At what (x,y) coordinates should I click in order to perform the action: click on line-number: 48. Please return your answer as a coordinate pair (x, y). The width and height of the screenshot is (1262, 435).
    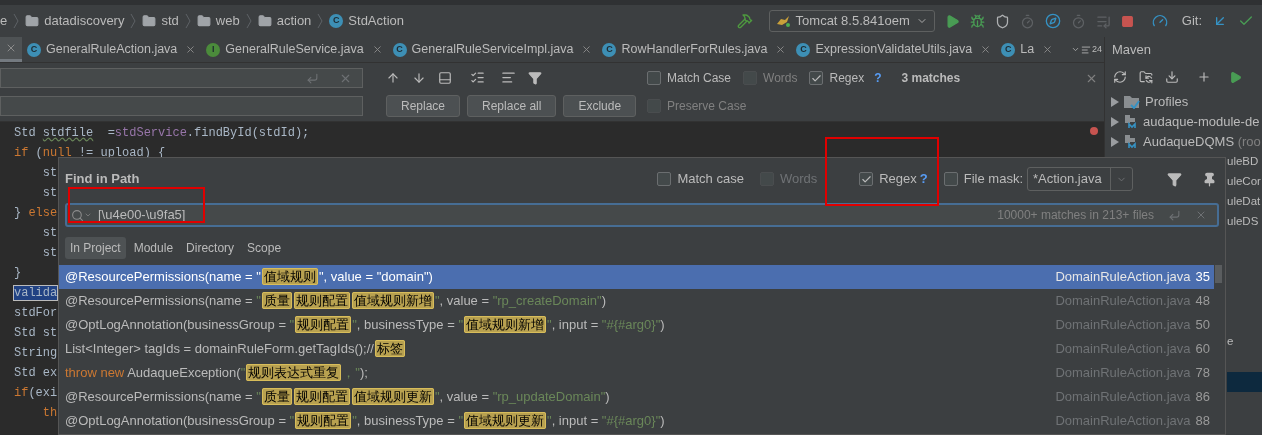
    Looking at the image, I should click on (1202, 301).